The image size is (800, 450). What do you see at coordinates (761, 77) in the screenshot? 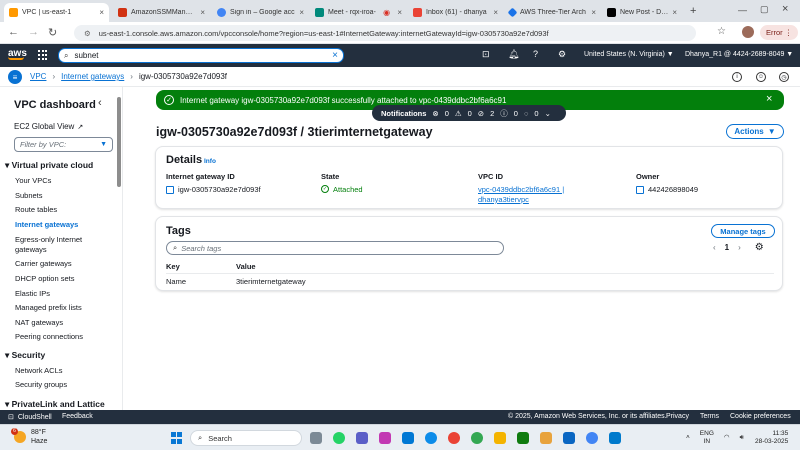
I see `feedback-icon: ☺` at bounding box center [761, 77].